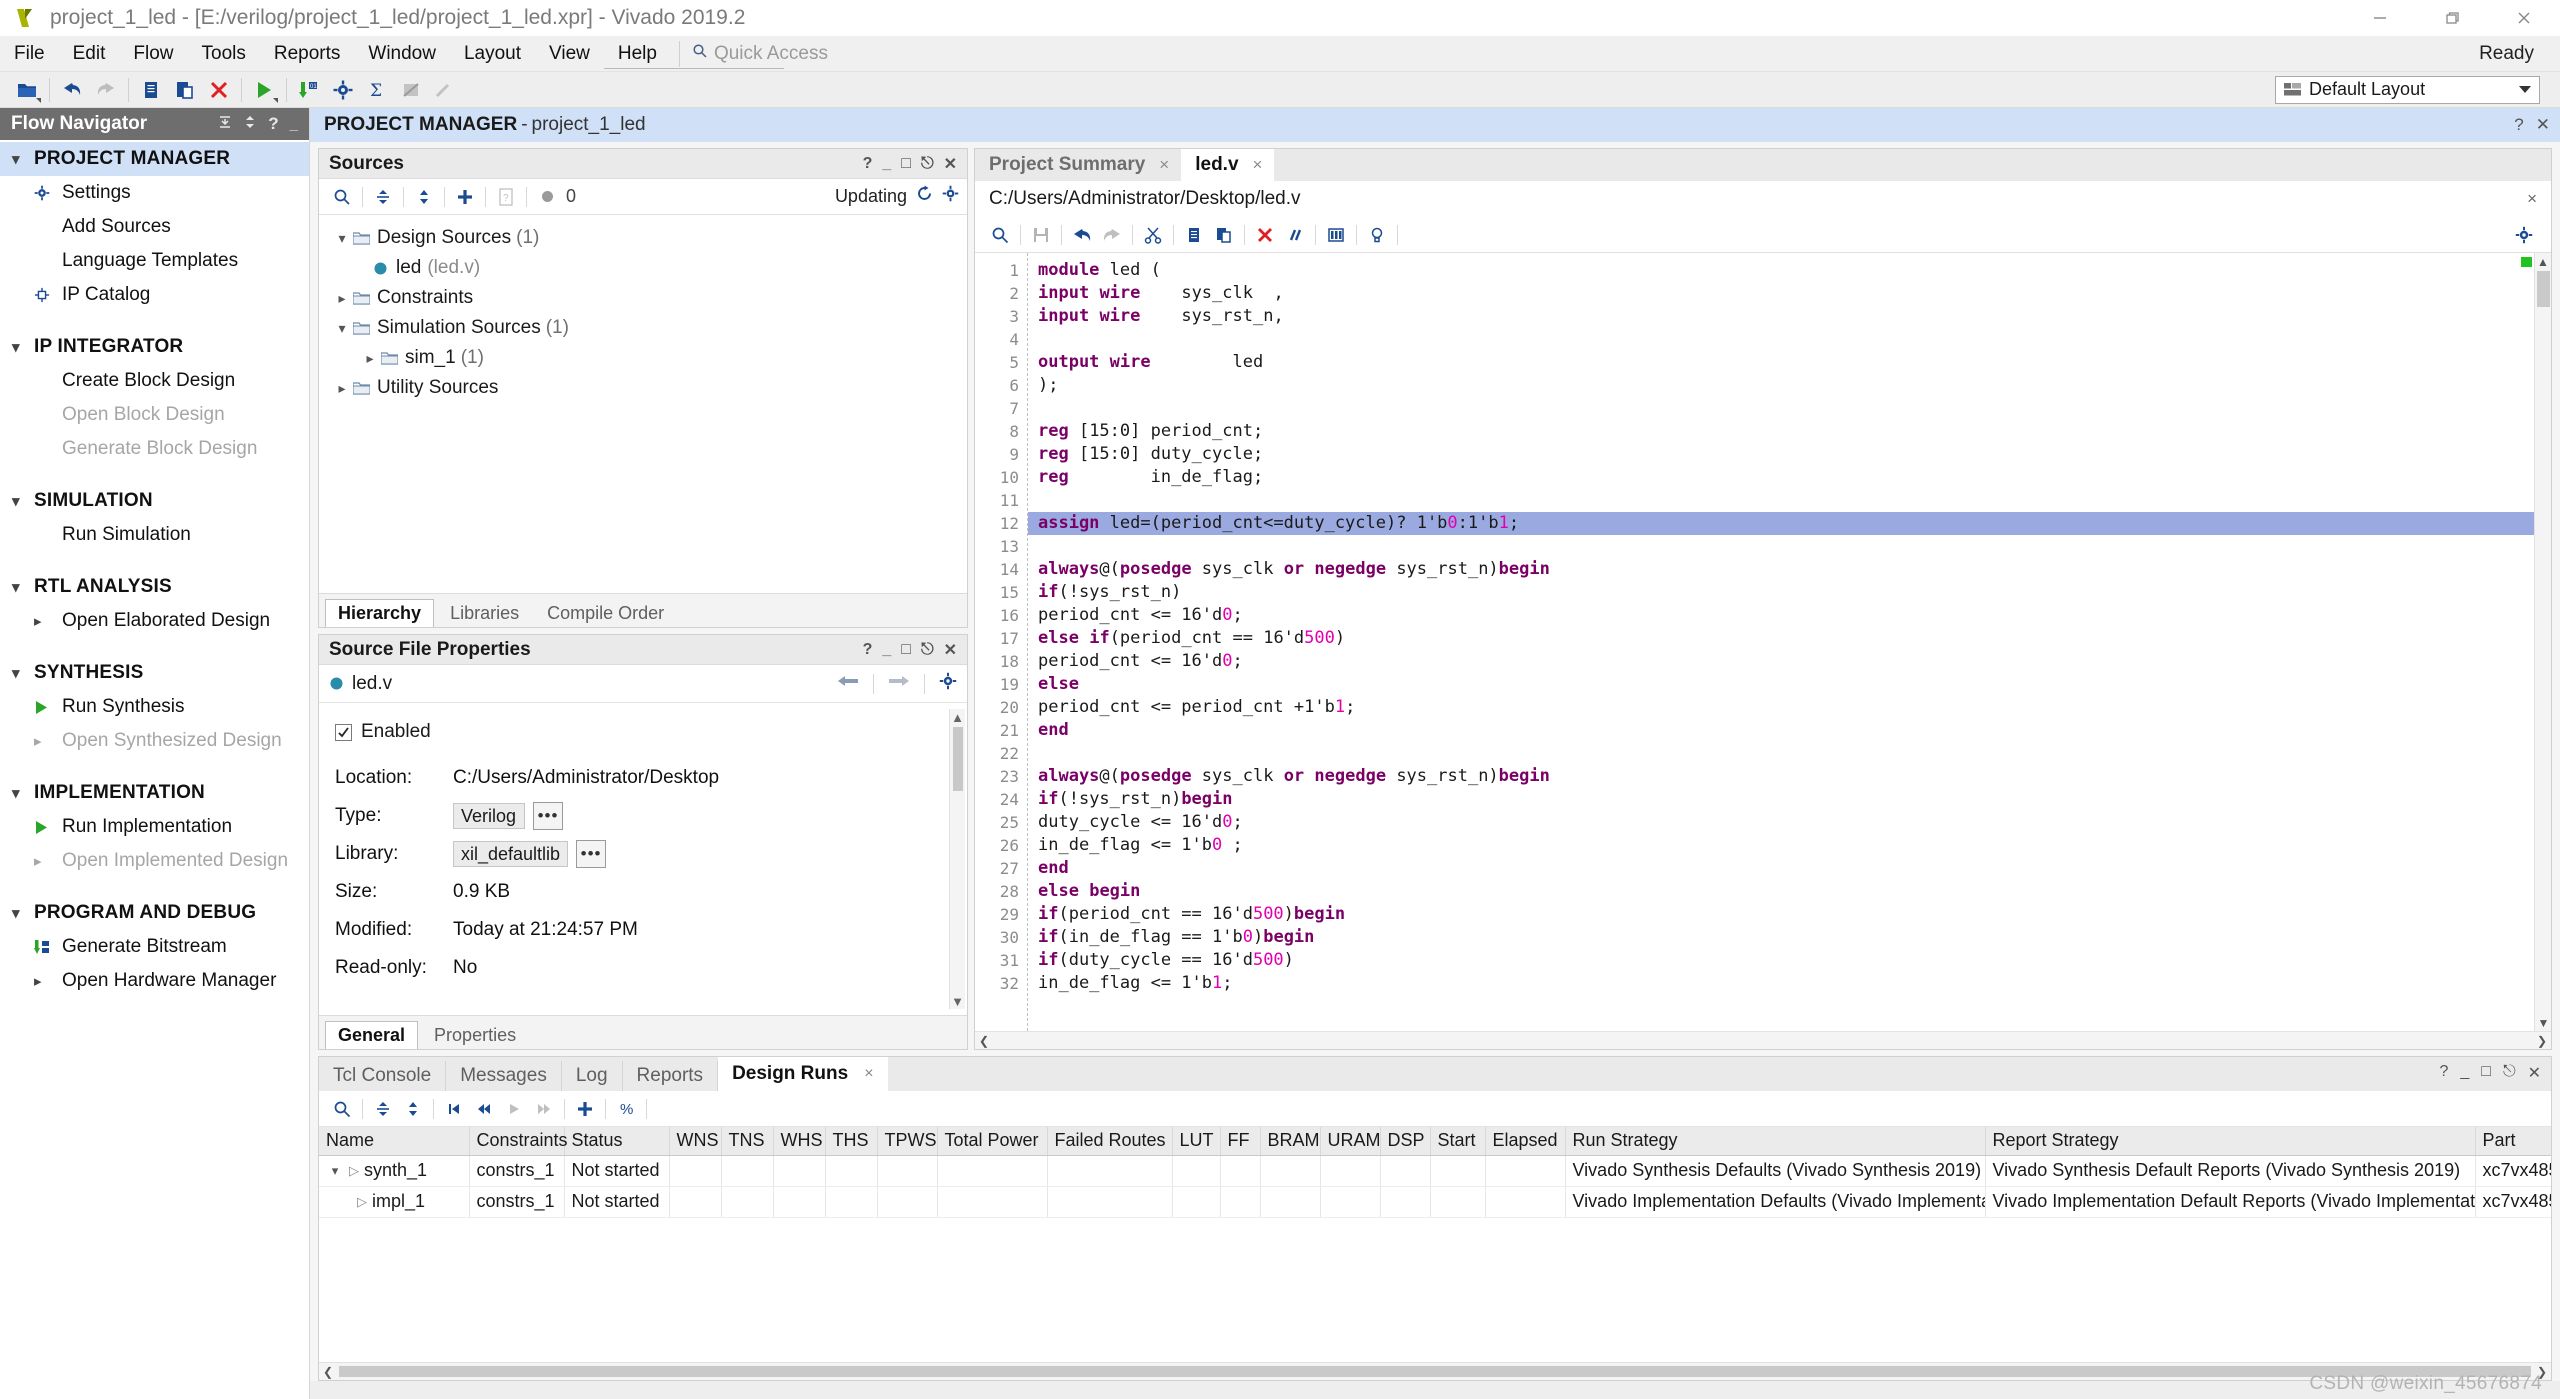  Describe the element at coordinates (154, 673) in the screenshot. I see `fn-group-synthesis: ▾ SYNTHESIS` at that location.